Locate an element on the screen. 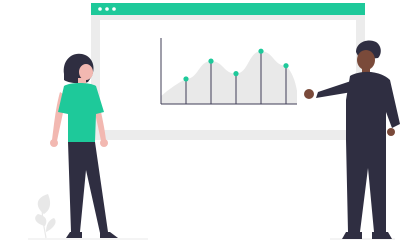  woman-pants is located at coordinates (88, 187).